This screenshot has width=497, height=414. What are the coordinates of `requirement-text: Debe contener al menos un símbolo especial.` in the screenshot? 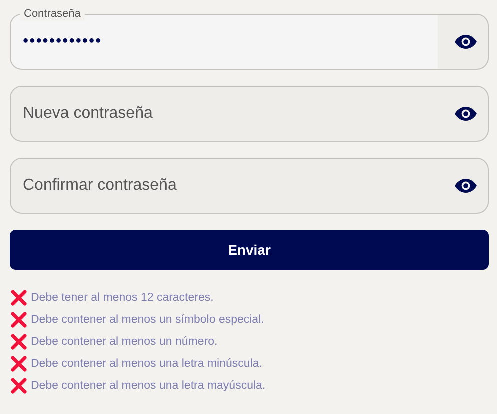 It's located at (147, 320).